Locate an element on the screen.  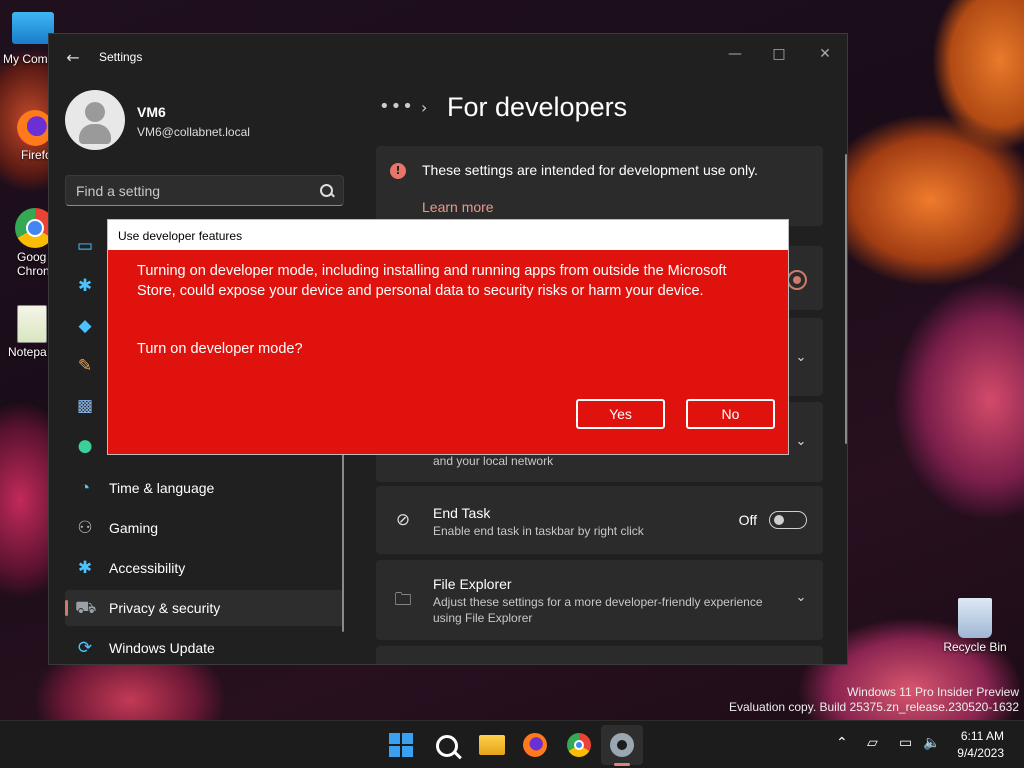
search-placeholder: Find a setting is located at coordinates (118, 191).